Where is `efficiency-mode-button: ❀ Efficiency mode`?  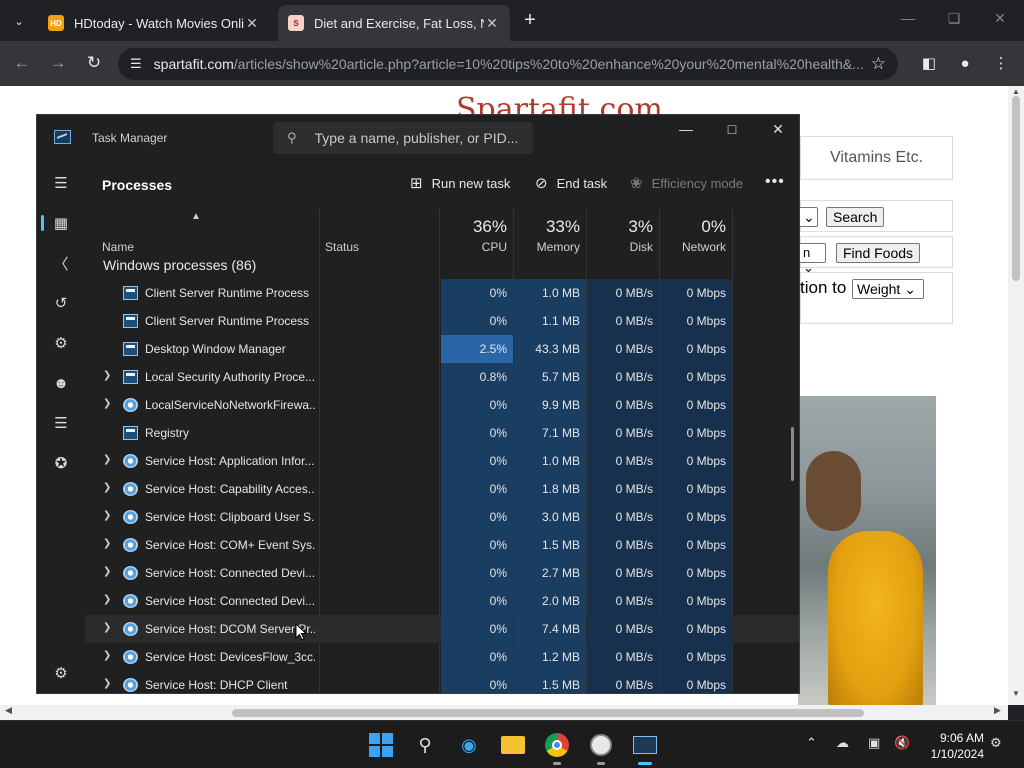
efficiency-mode-button: ❀ Efficiency mode is located at coordinates (686, 183).